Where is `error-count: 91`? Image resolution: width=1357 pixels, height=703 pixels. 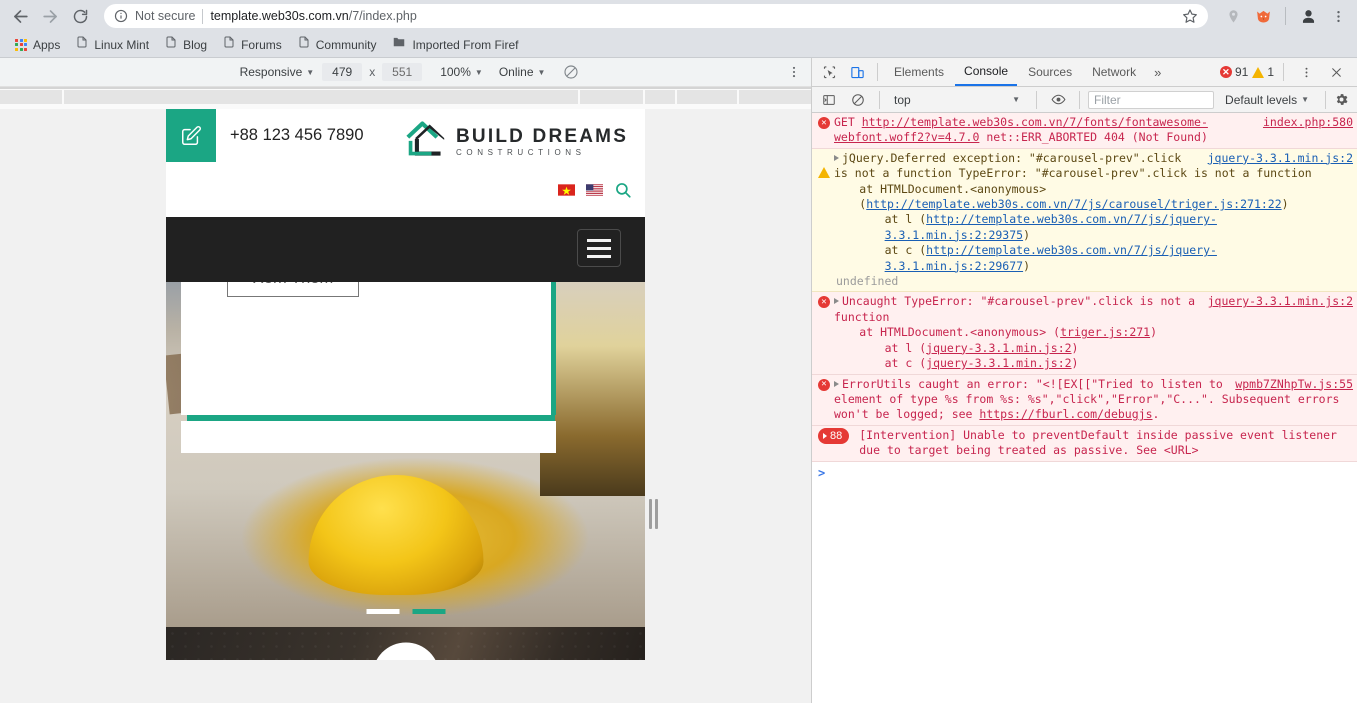
error-count: 91 is located at coordinates (1241, 72).